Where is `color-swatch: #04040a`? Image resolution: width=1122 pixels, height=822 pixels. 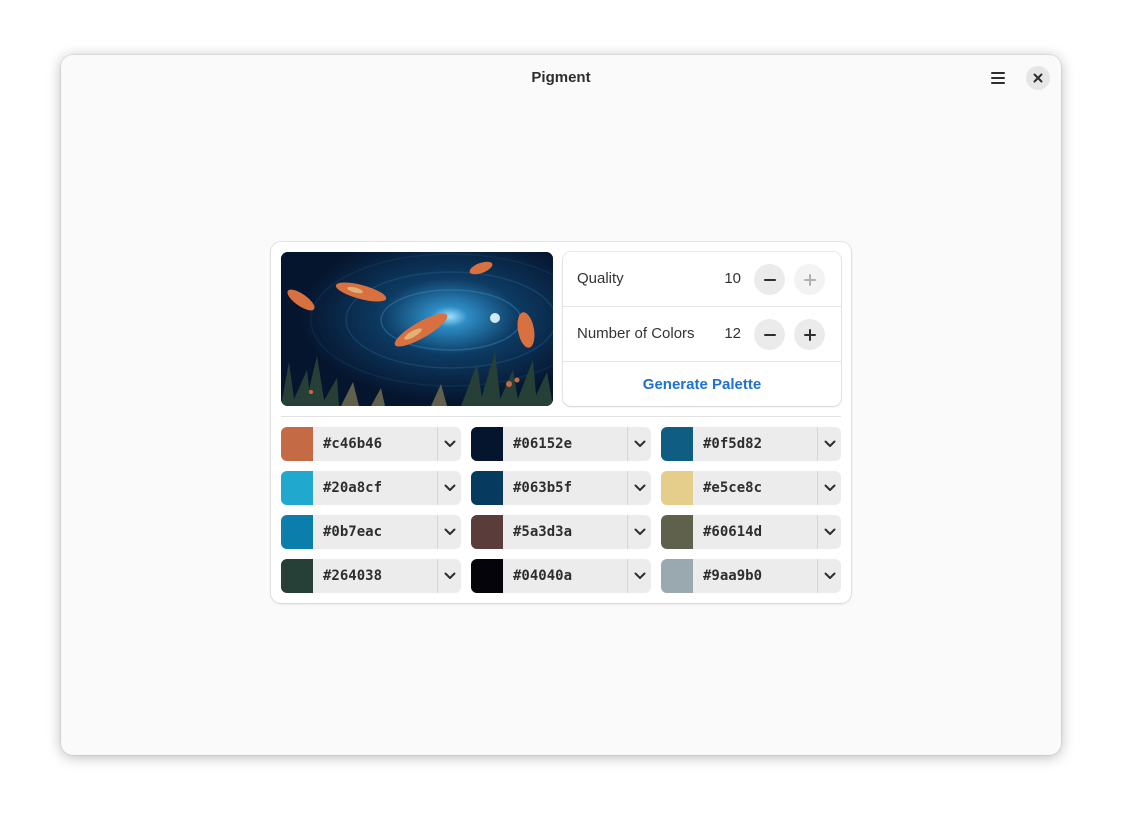
color-swatch: #04040a is located at coordinates (561, 576).